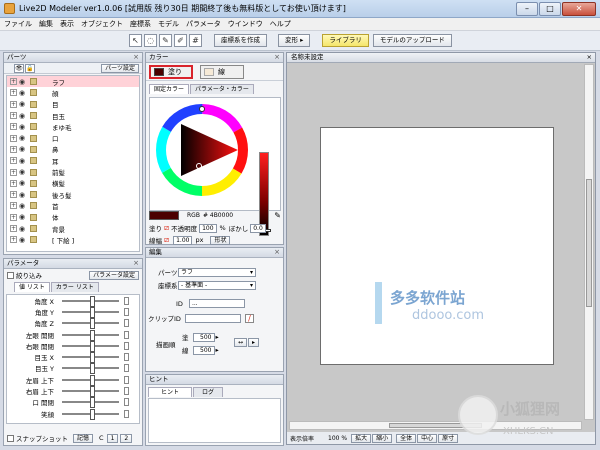 Image resolution: width=600 pixels, height=450 pixels. What do you see at coordinates (241, 342) in the screenshot?
I see `link-order-button: ↔` at bounding box center [241, 342].